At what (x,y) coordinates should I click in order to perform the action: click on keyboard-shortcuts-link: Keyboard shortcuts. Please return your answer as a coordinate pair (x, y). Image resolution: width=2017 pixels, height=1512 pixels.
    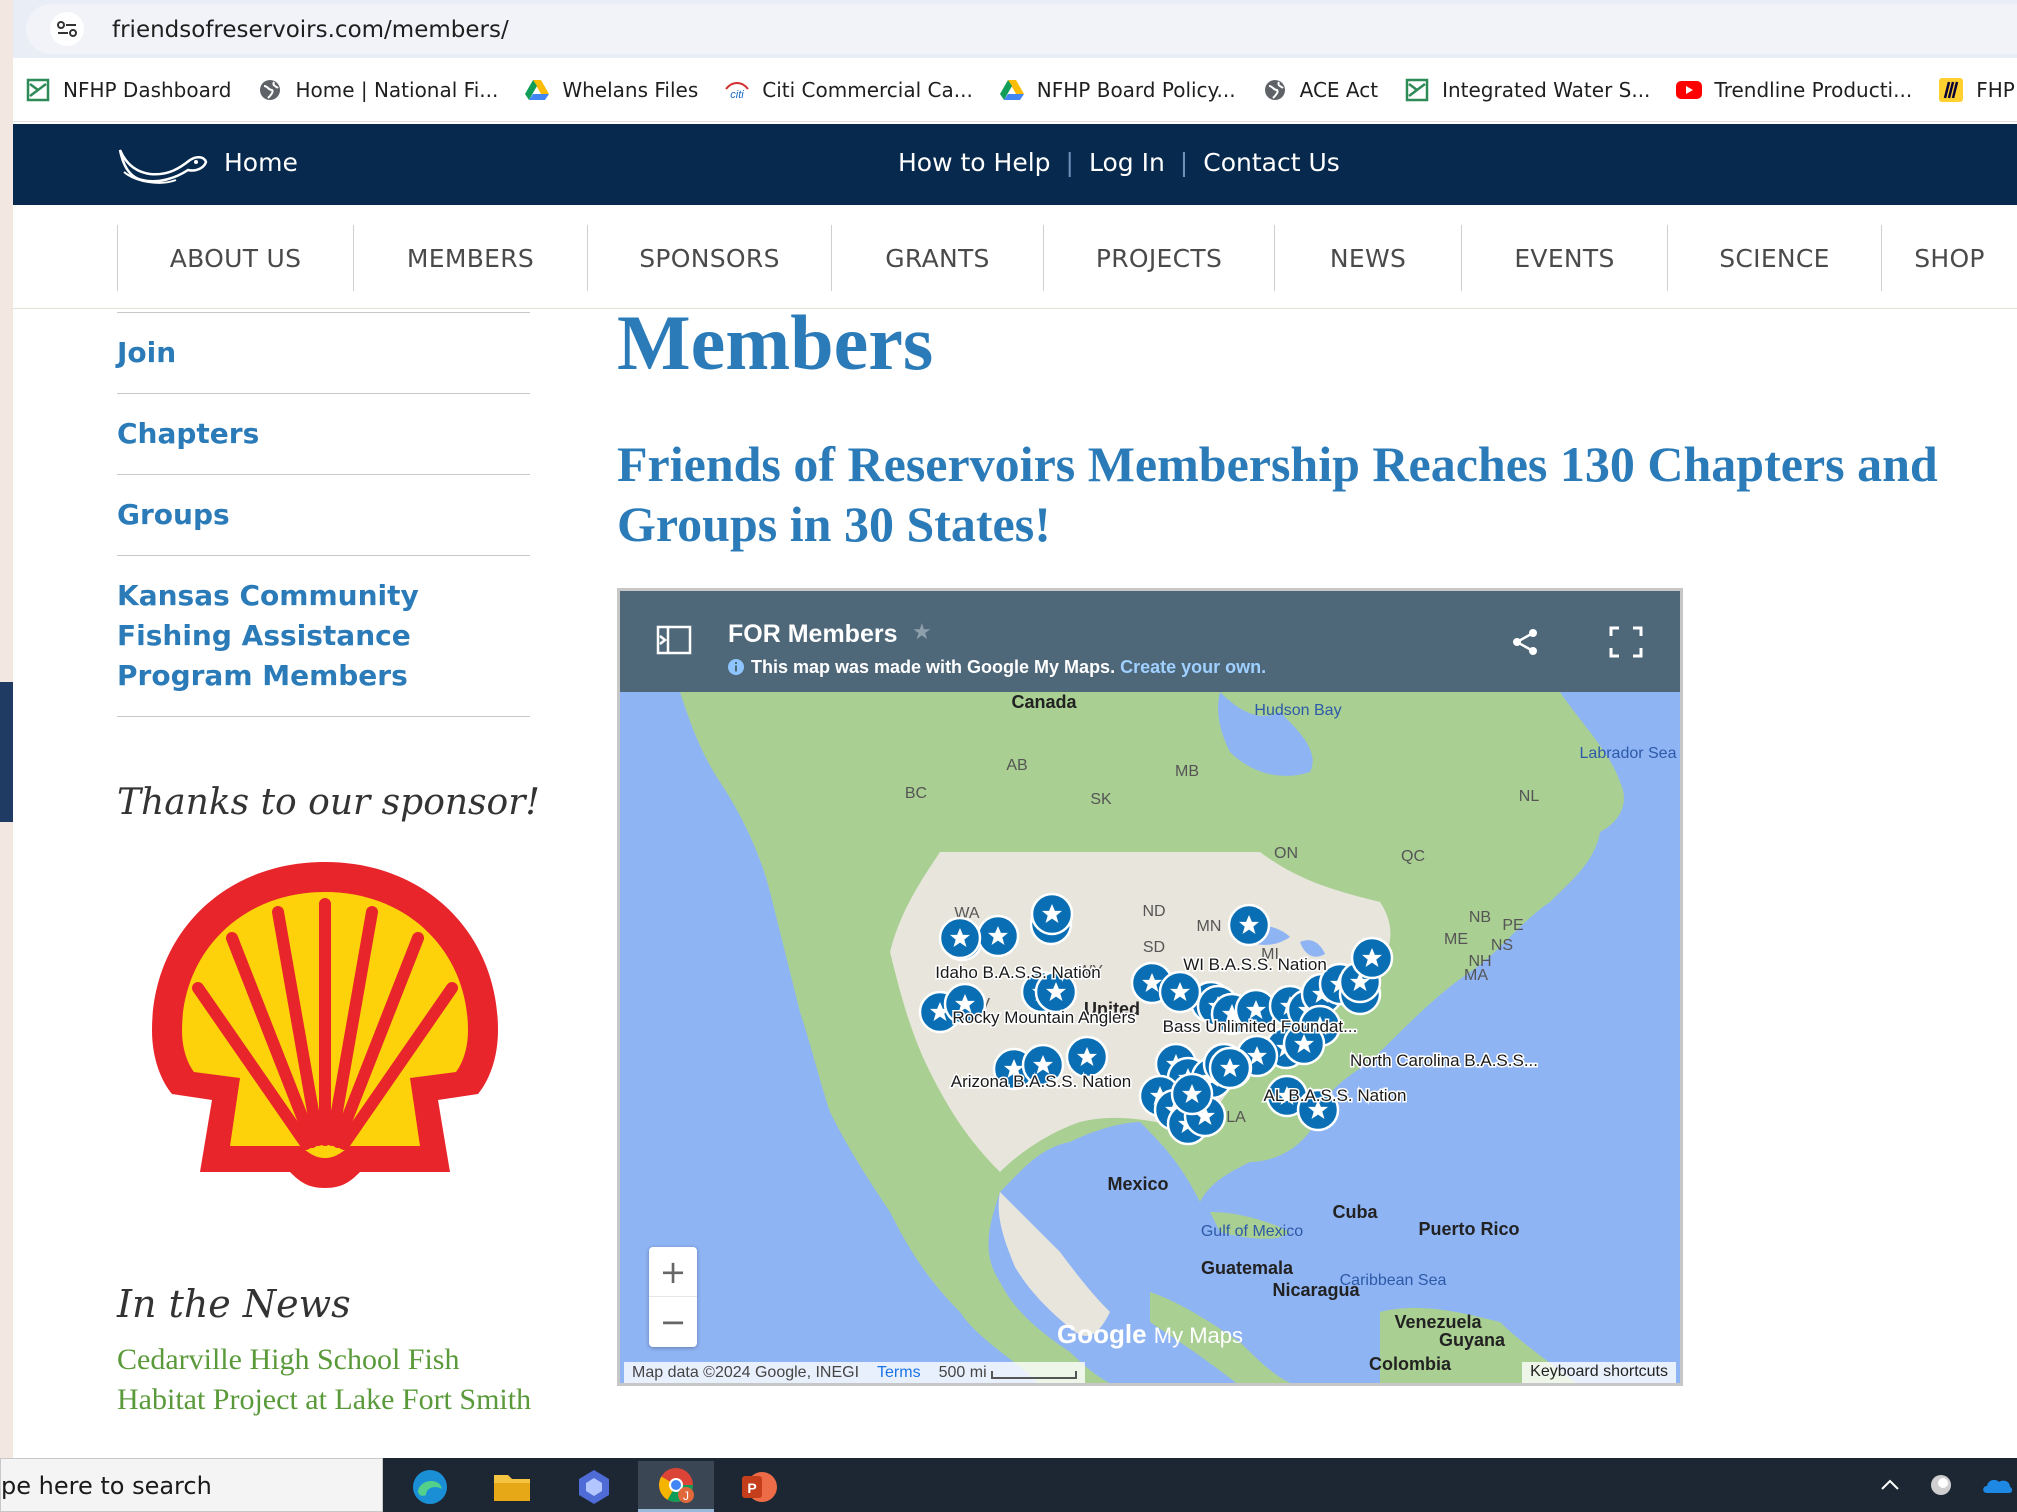
    Looking at the image, I should click on (1599, 1372).